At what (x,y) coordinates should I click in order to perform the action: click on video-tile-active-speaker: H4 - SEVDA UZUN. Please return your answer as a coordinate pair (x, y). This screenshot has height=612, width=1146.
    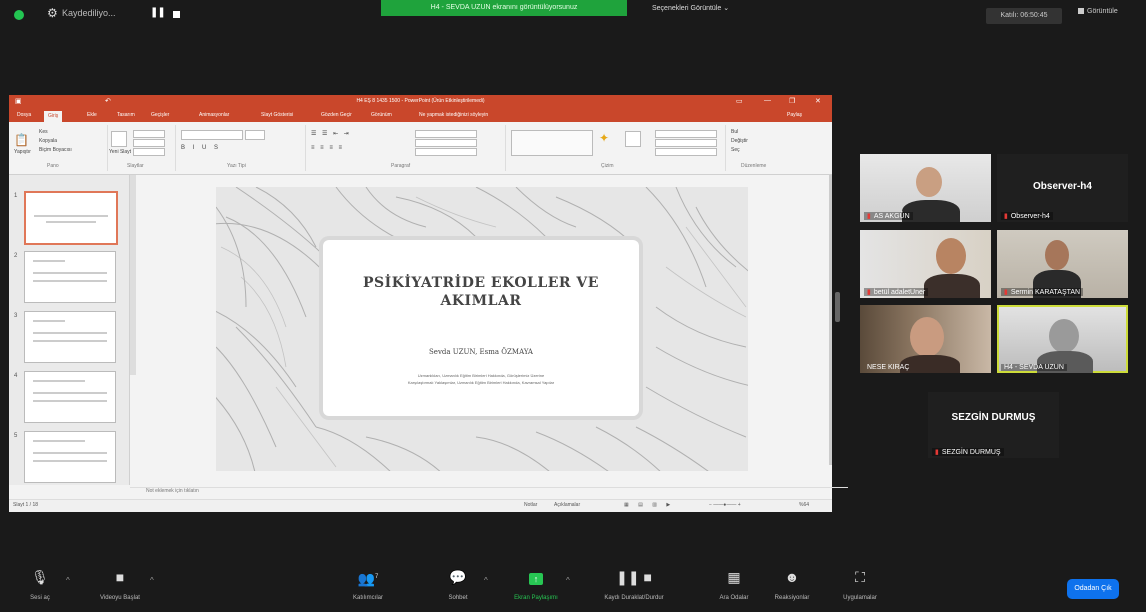
    Looking at the image, I should click on (1062, 339).